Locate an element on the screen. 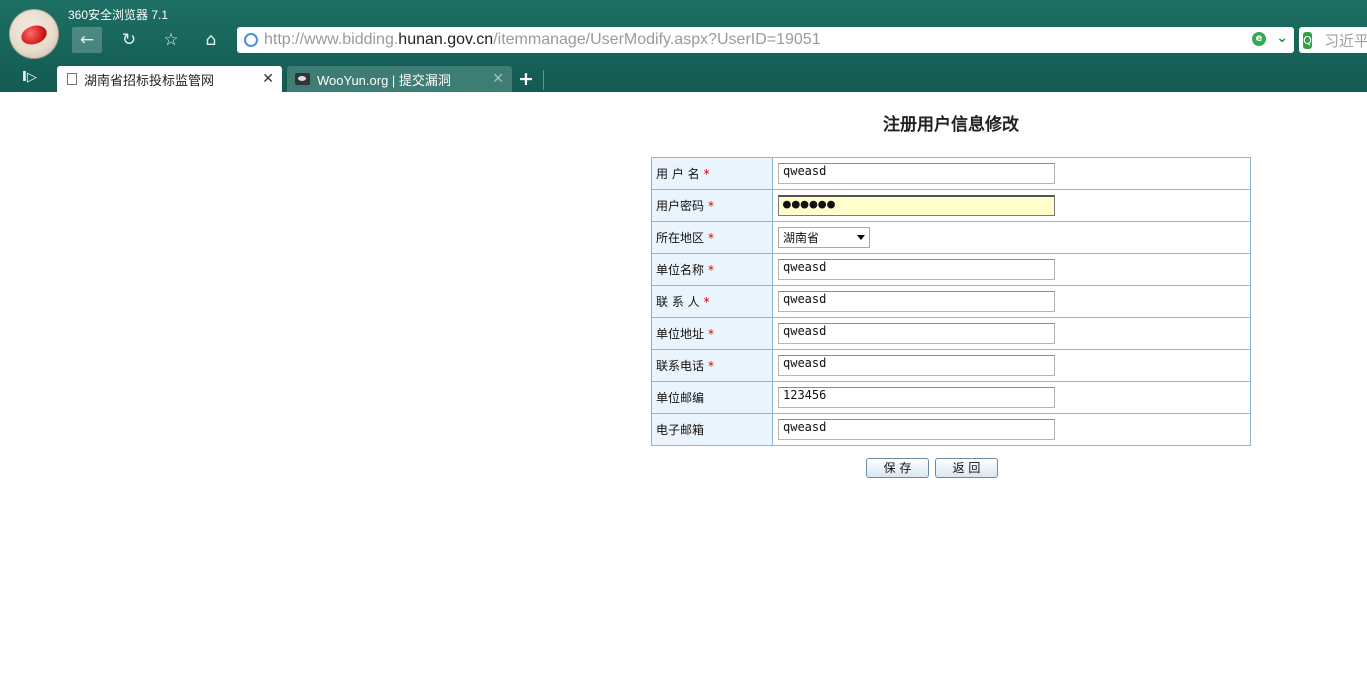 This screenshot has width=1367, height=688. field-label: 用 户 名 * is located at coordinates (712, 173).